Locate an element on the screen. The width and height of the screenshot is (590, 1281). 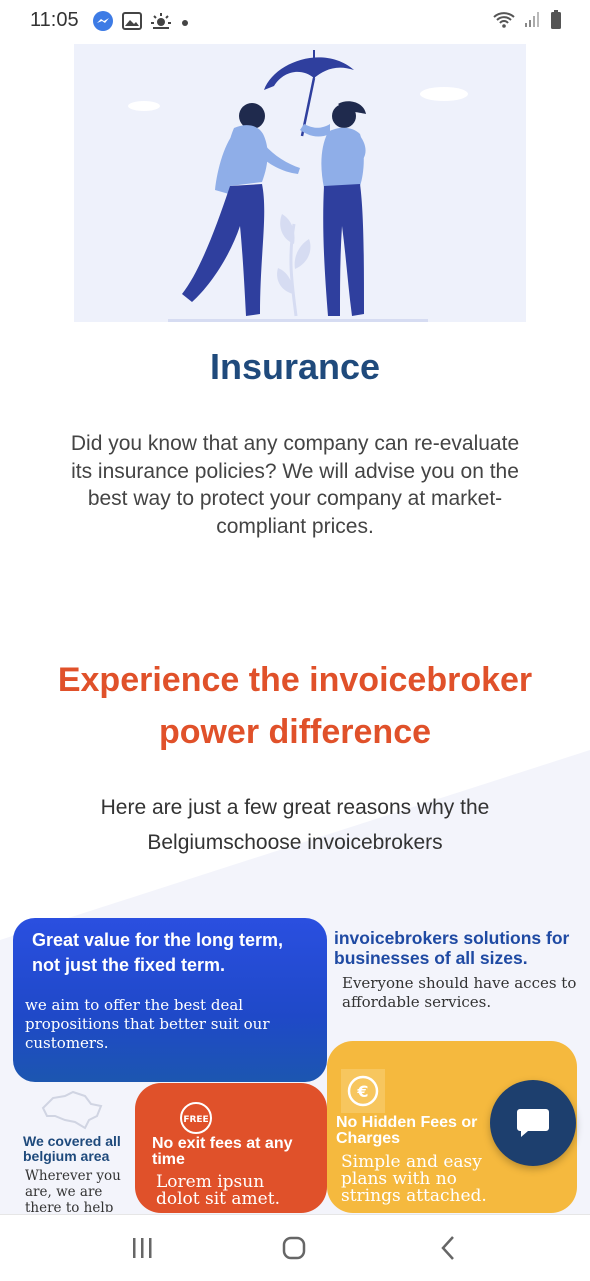
recent-apps-button is located at coordinates (142, 1248).